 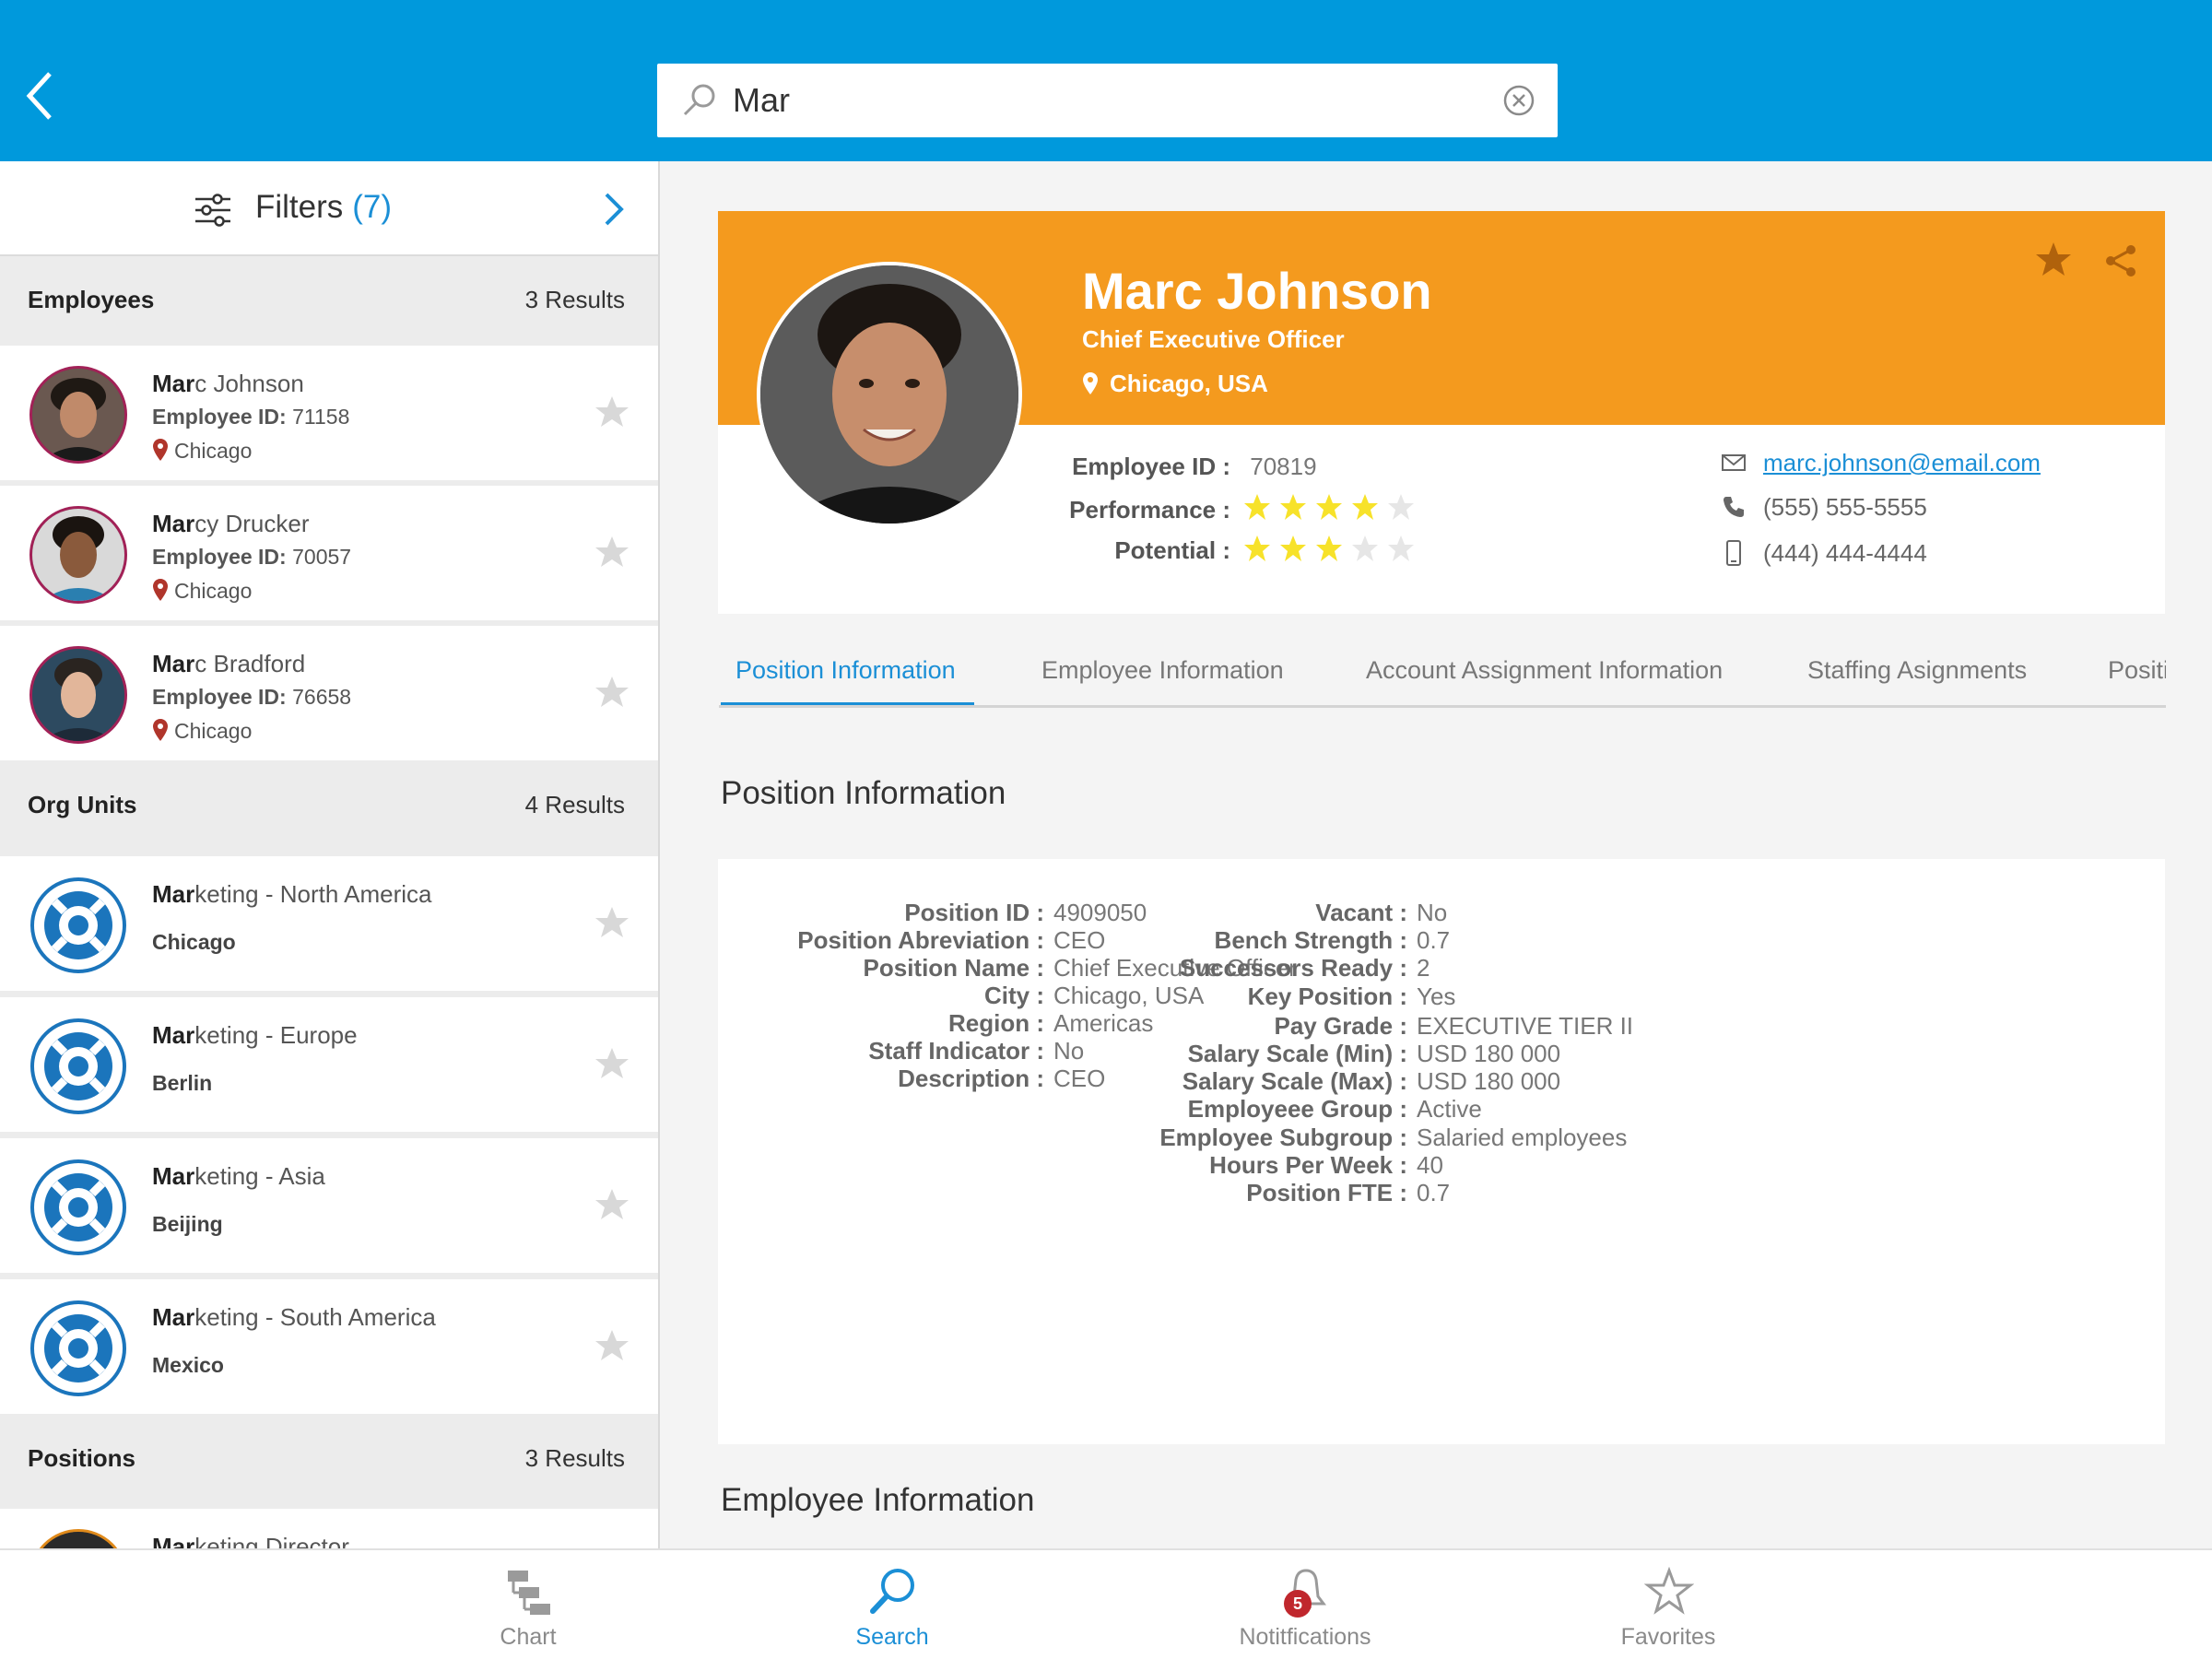 I want to click on org-unit-result-item: Marketing - Europe Berlin, so click(x=329, y=1064).